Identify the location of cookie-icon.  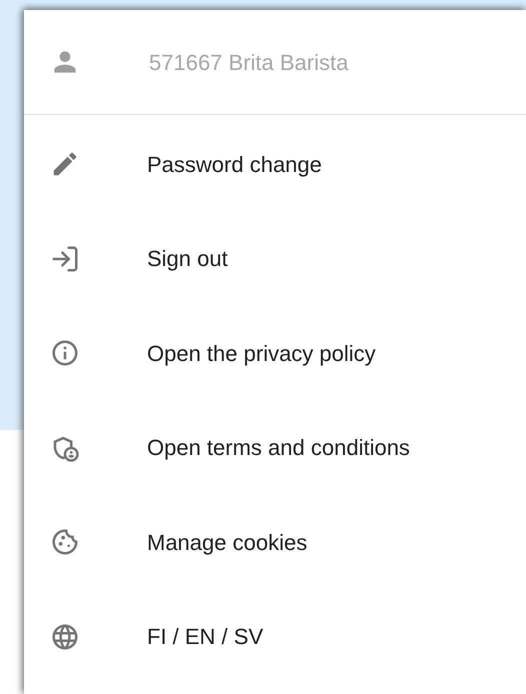
(65, 542).